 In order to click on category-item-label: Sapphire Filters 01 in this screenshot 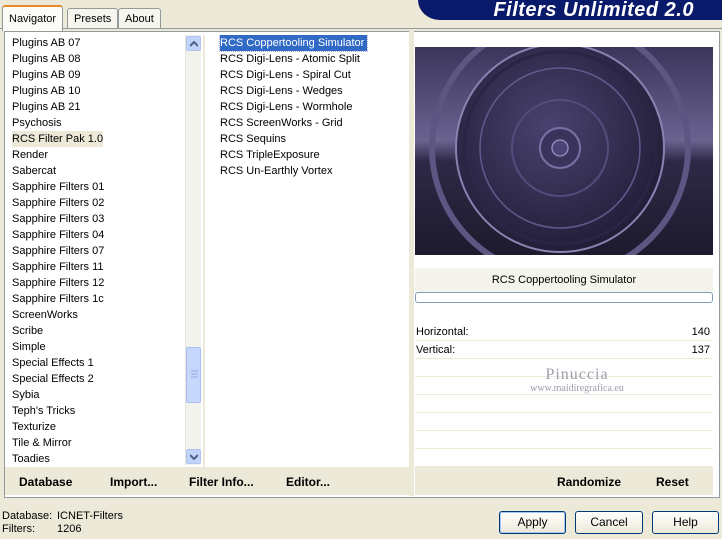, I will do `click(58, 187)`.